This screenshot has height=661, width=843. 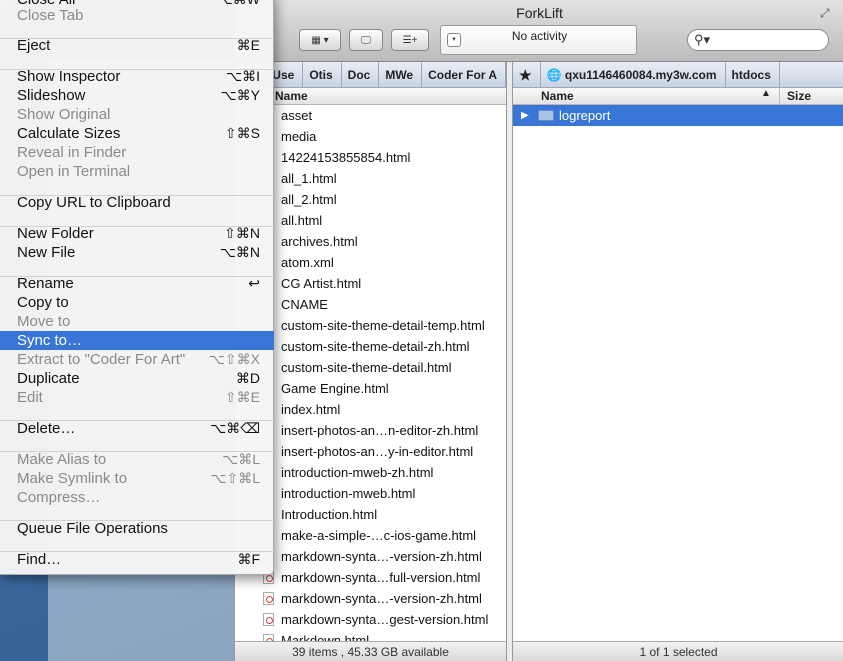 I want to click on menu-item-extract-to-coder-for-art: Extract to "Coder For Art" ⌥⇧⌘X, so click(x=137, y=359).